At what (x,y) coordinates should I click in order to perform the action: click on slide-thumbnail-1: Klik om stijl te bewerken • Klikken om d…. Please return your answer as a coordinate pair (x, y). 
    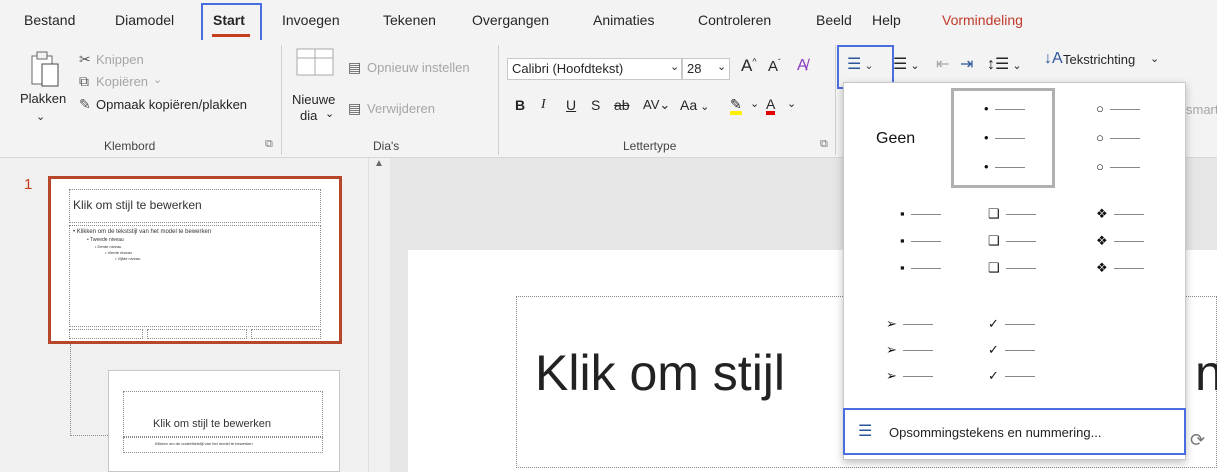
    Looking at the image, I should click on (195, 260).